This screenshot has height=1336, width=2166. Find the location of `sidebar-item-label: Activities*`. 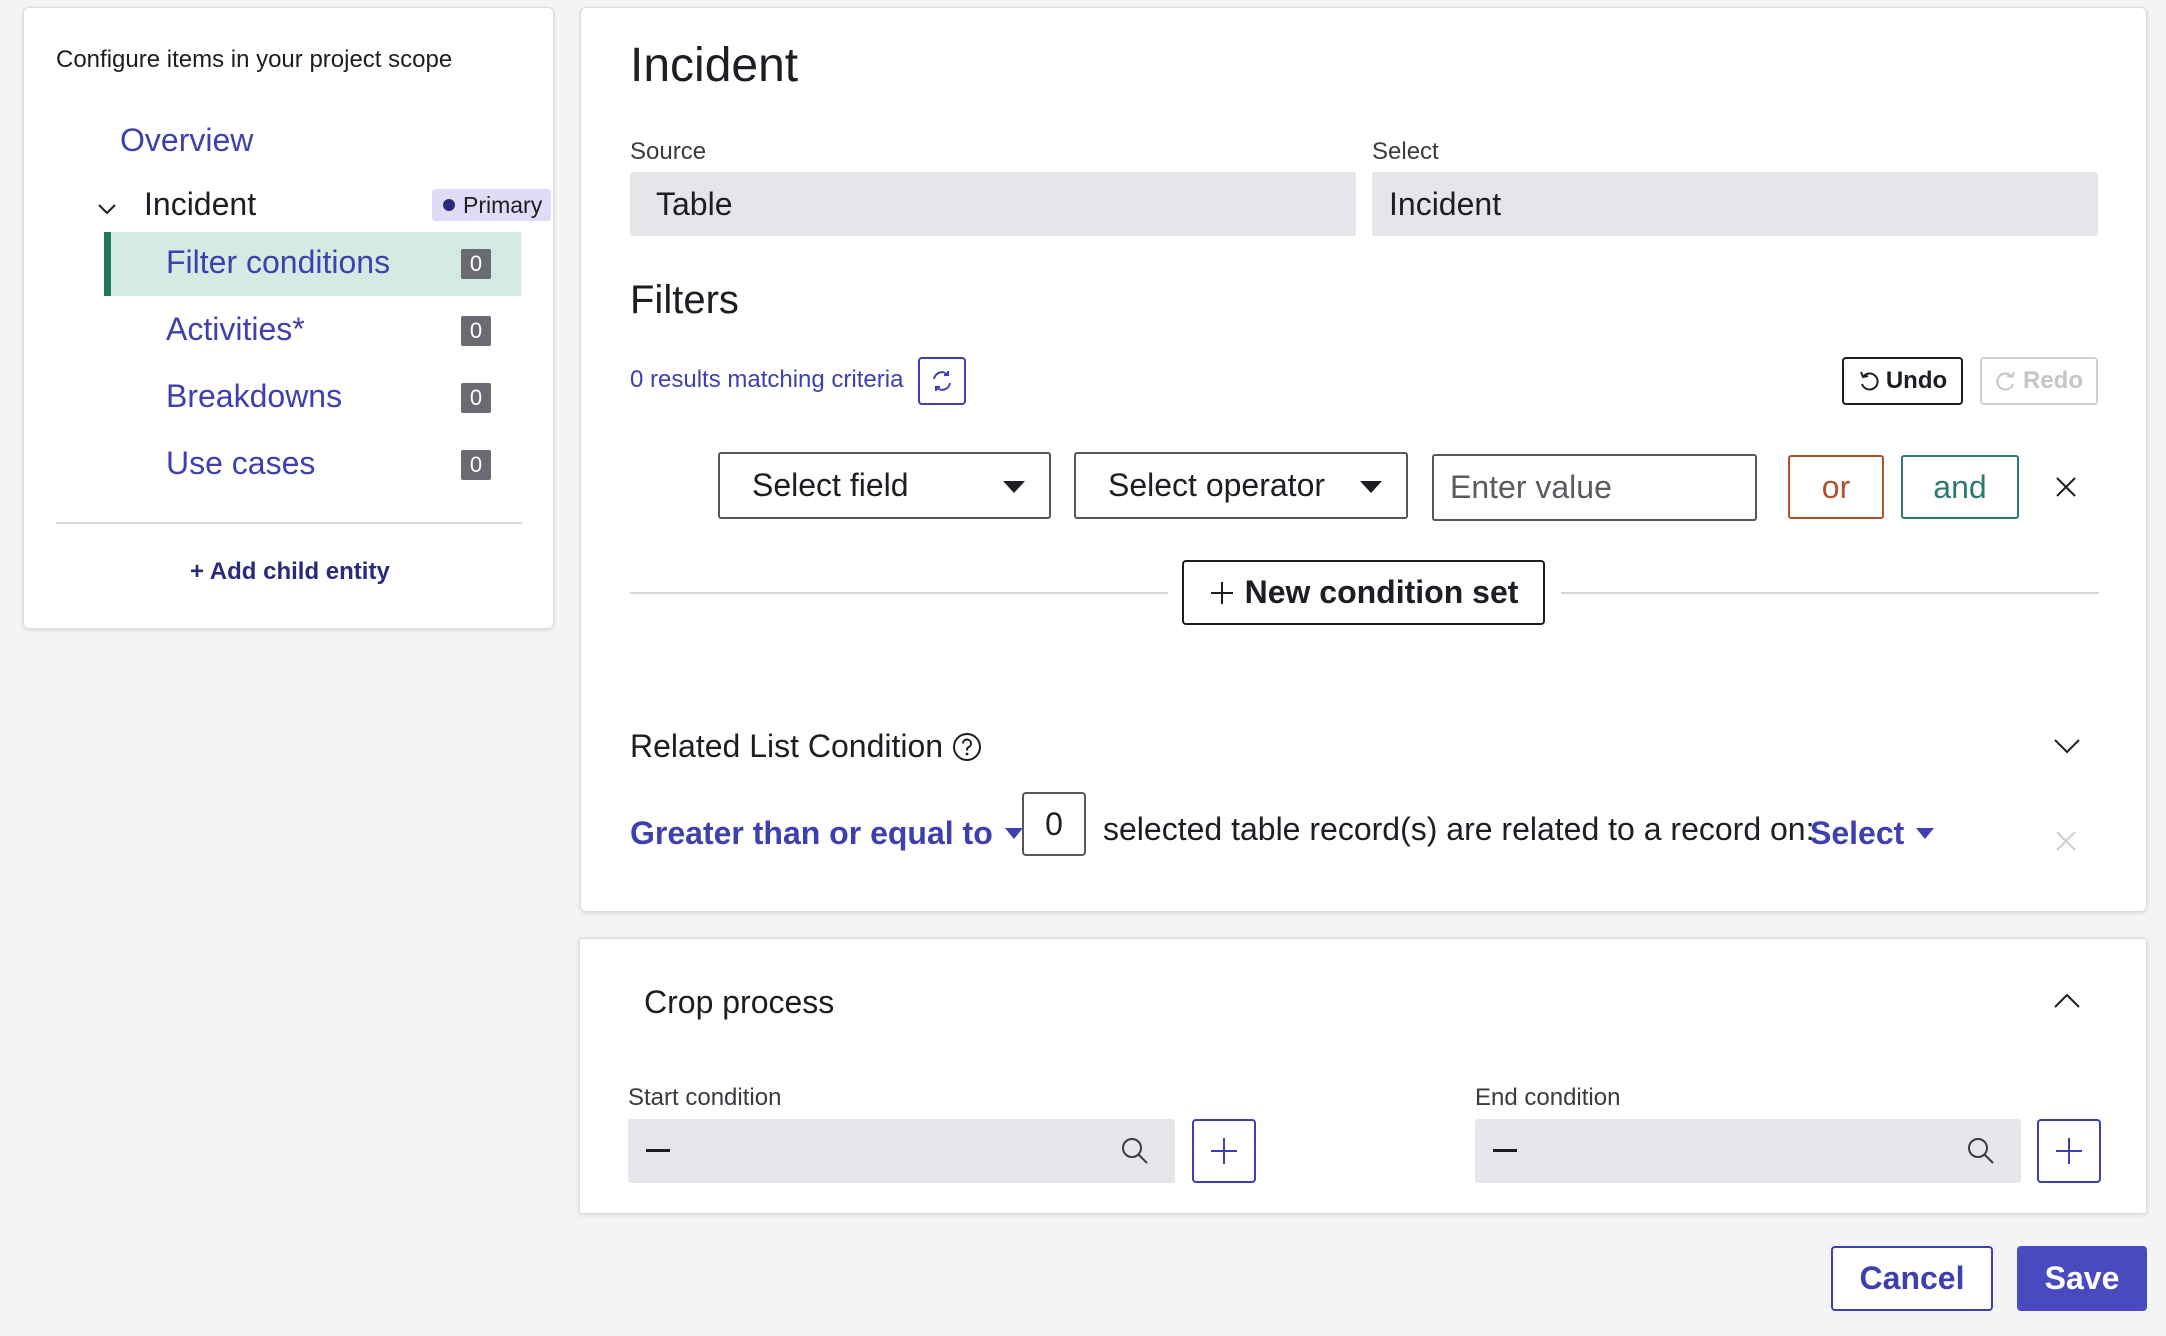

sidebar-item-label: Activities* is located at coordinates (235, 329).